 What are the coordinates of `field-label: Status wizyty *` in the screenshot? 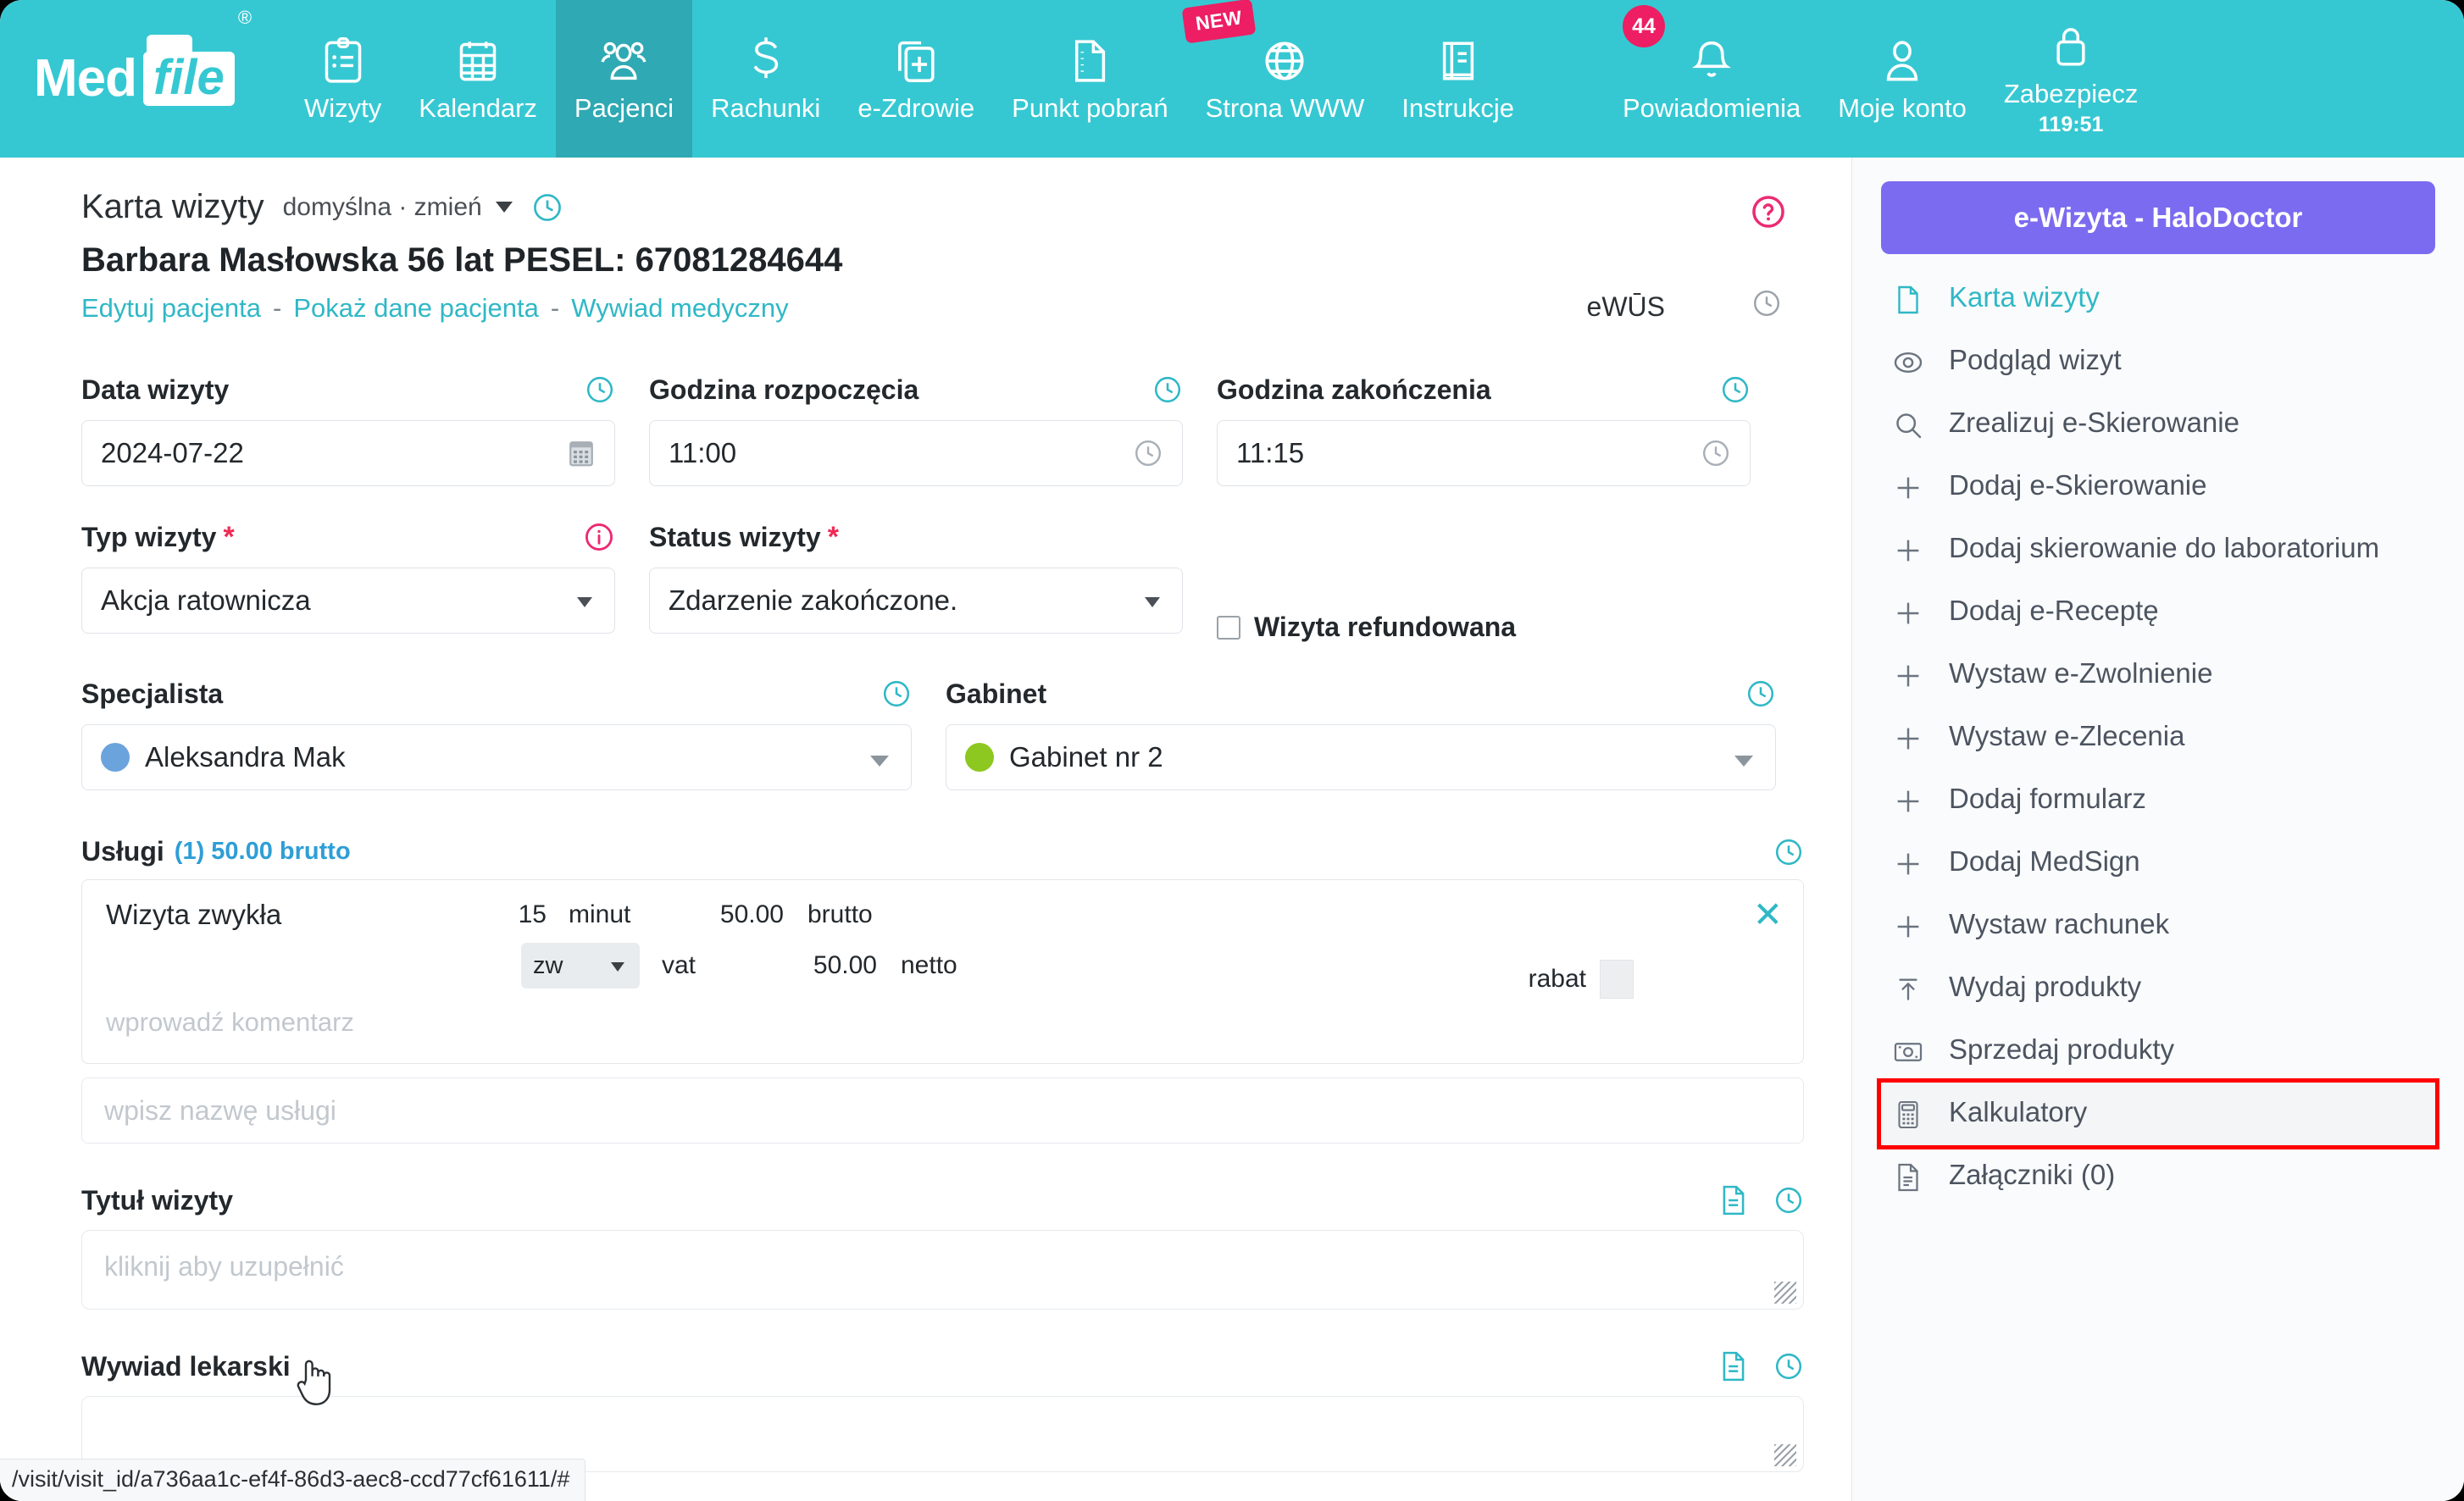 It's located at (916, 537).